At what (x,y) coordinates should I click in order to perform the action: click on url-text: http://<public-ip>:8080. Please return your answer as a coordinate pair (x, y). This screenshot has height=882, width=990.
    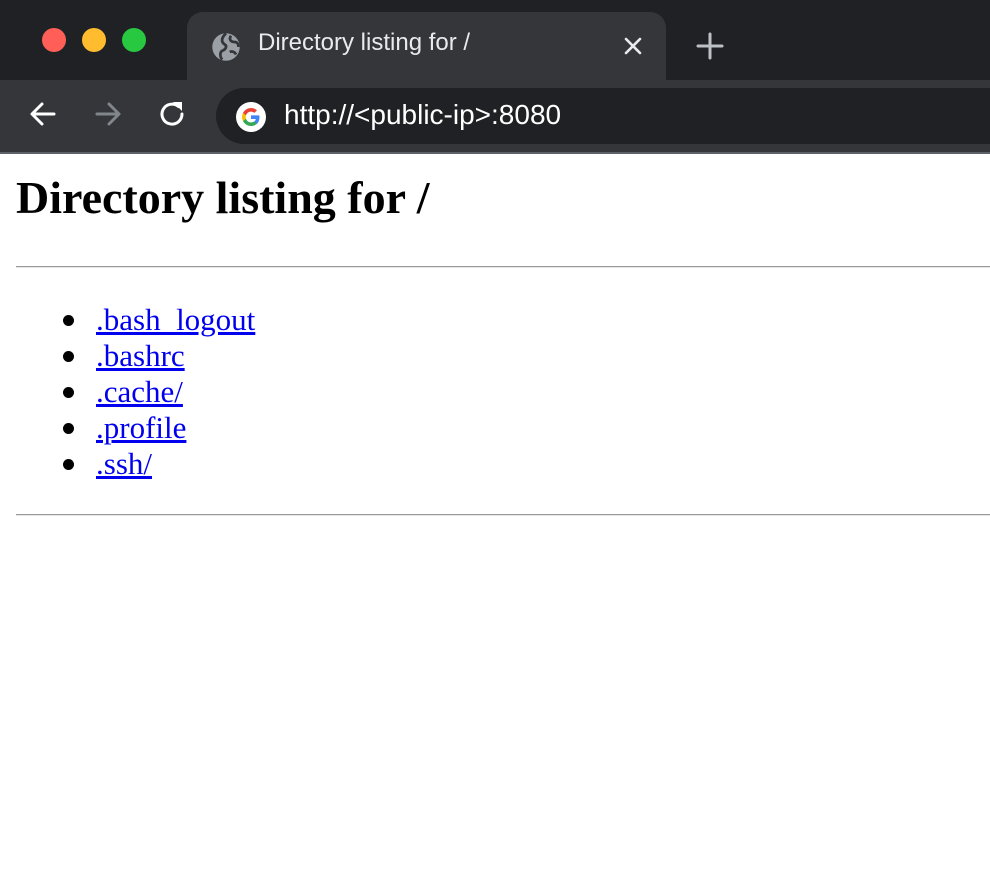
    Looking at the image, I should click on (422, 115).